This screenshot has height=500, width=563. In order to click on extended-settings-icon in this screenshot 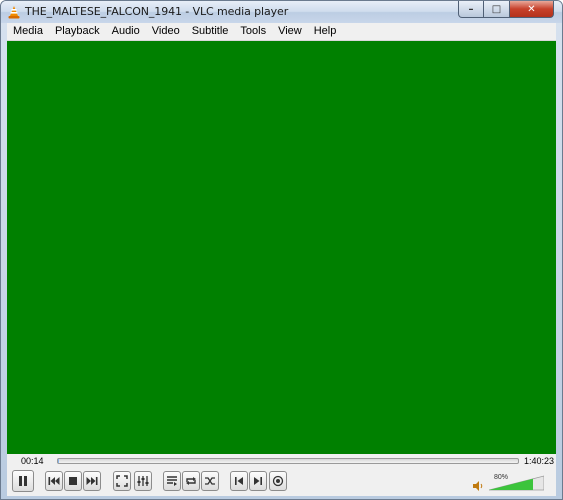, I will do `click(143, 481)`.